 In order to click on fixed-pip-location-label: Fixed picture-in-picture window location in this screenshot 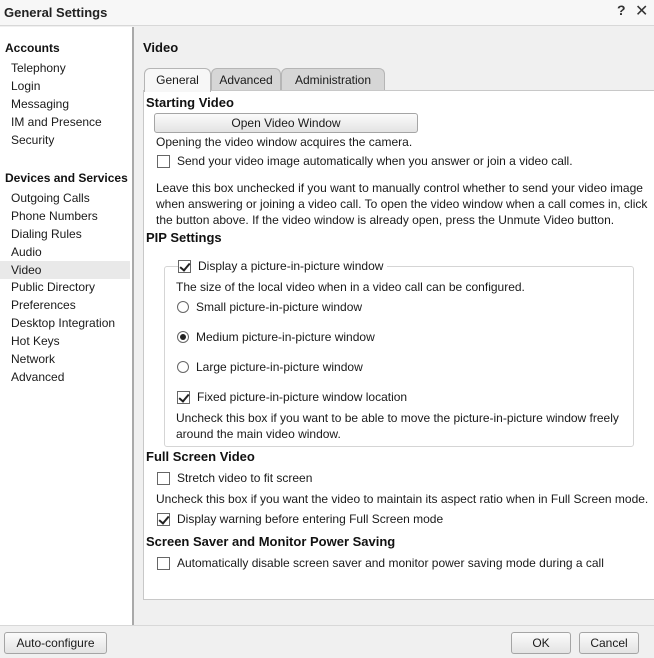, I will do `click(302, 397)`.